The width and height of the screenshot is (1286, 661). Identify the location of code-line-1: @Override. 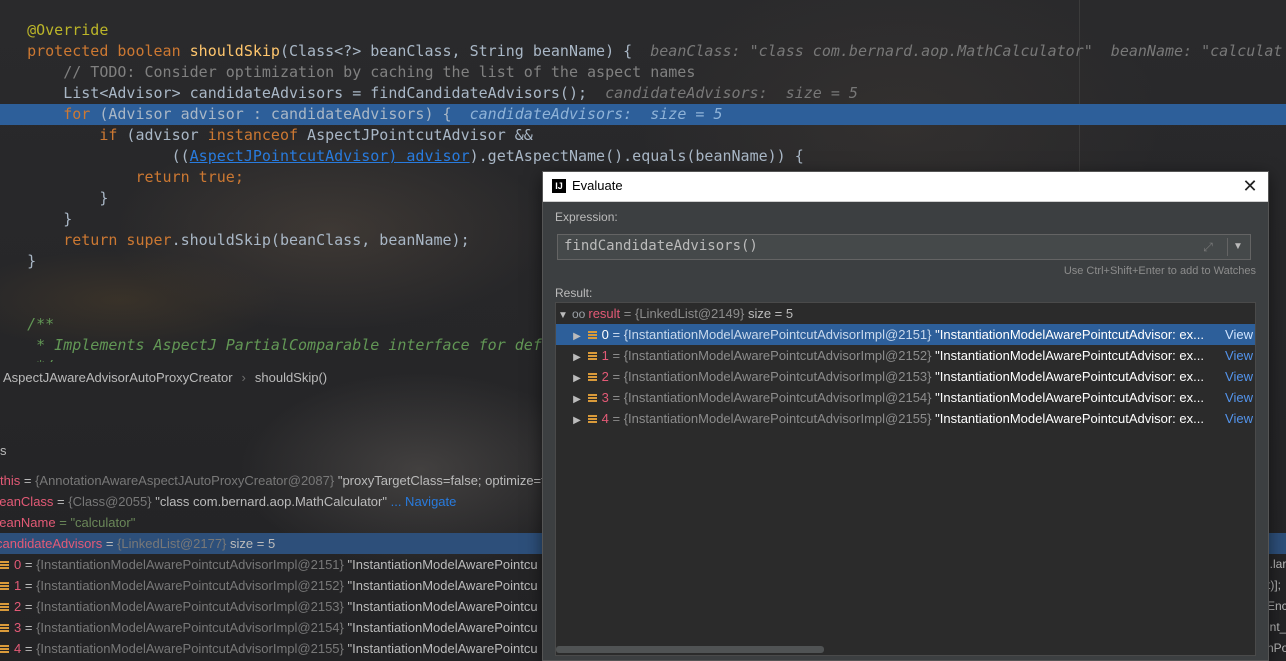
(643, 30).